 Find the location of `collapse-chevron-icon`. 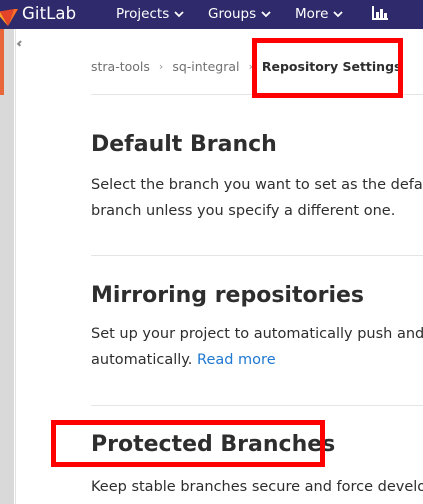

collapse-chevron-icon is located at coordinates (20, 43).